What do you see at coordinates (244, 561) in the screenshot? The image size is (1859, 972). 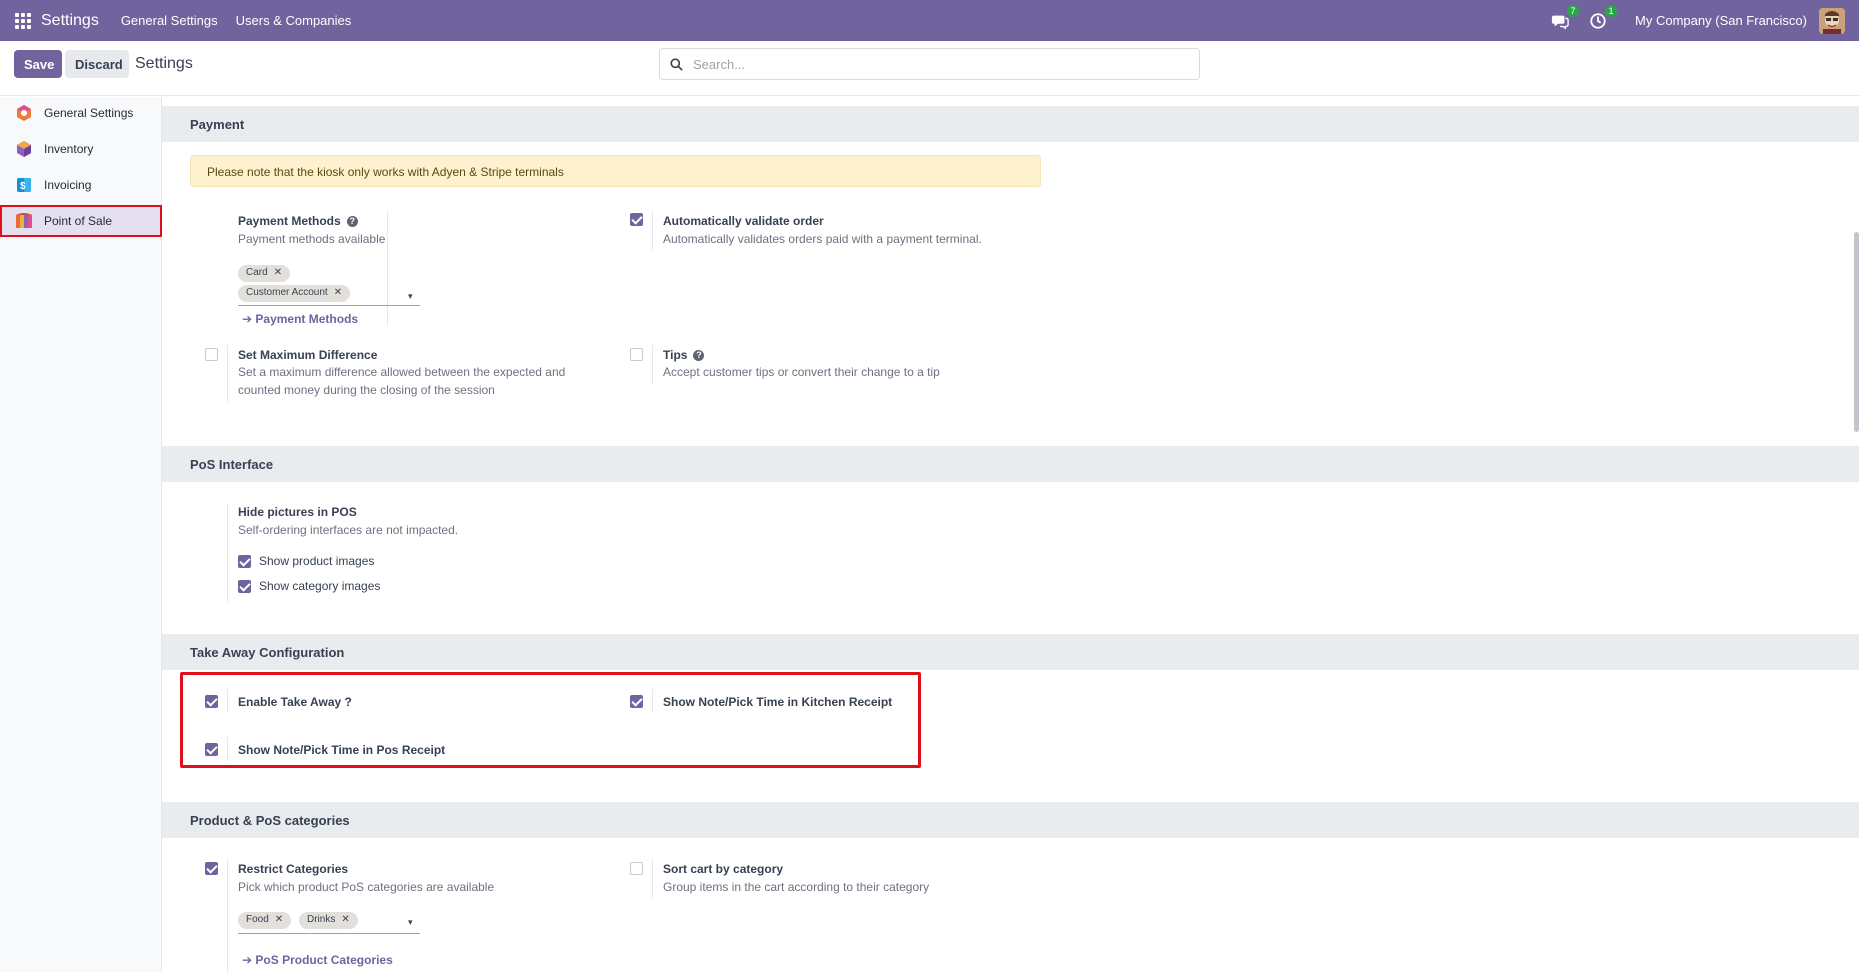 I see `show-product-images-checkbox` at bounding box center [244, 561].